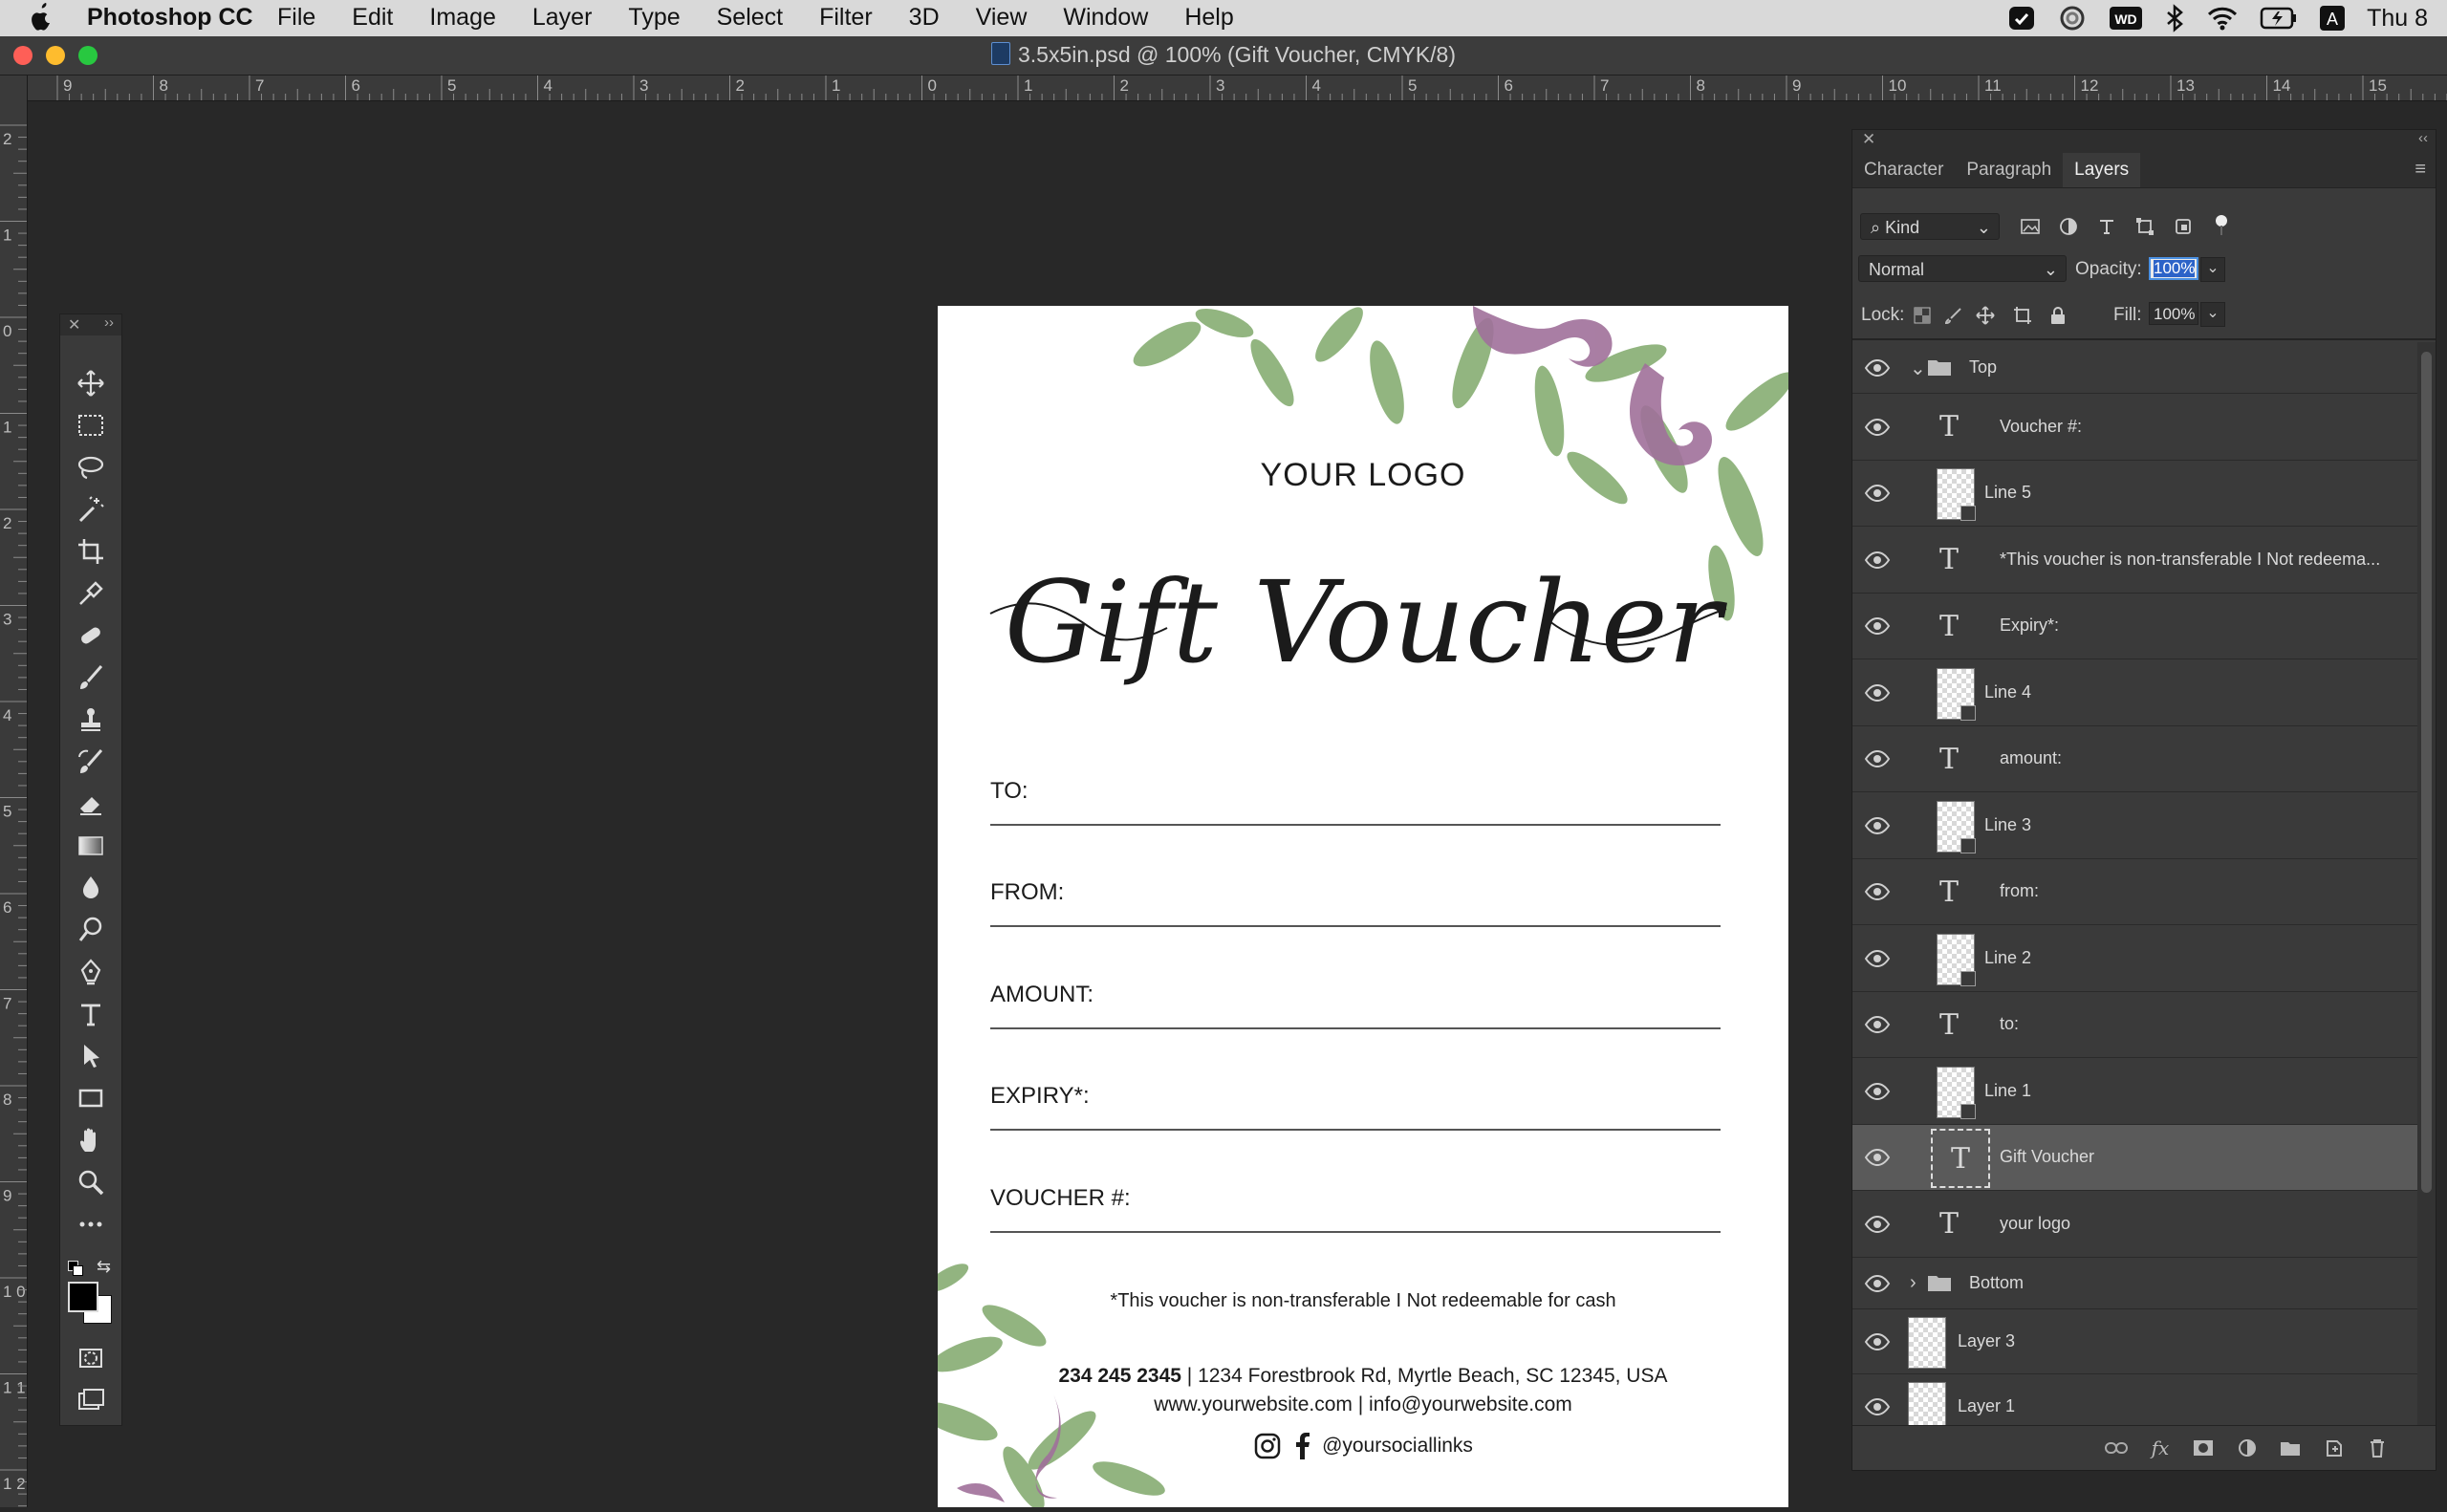 The height and width of the screenshot is (1512, 2447). I want to click on layer-row: T Voucher #:, so click(2134, 428).